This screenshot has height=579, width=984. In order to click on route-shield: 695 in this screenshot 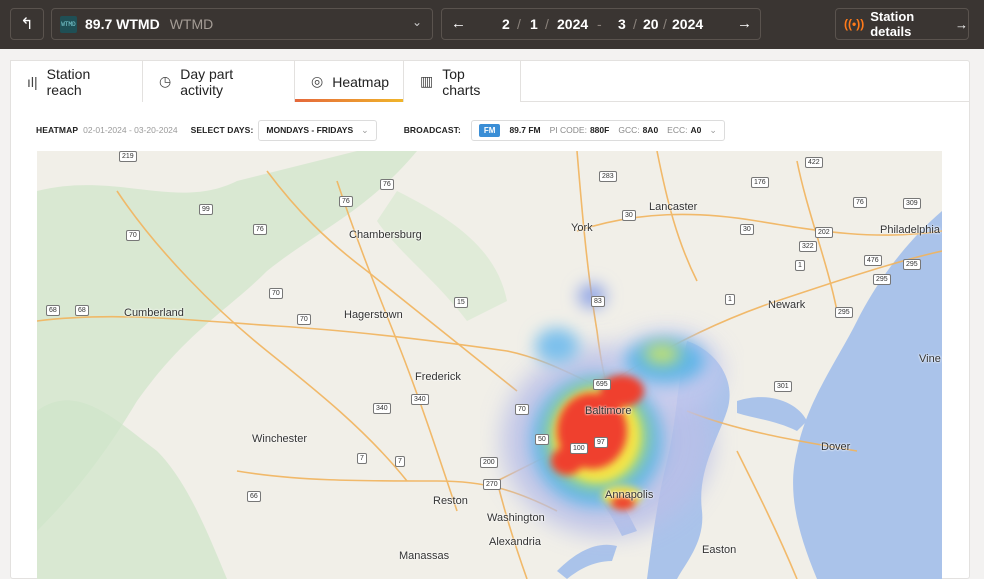, I will do `click(602, 384)`.